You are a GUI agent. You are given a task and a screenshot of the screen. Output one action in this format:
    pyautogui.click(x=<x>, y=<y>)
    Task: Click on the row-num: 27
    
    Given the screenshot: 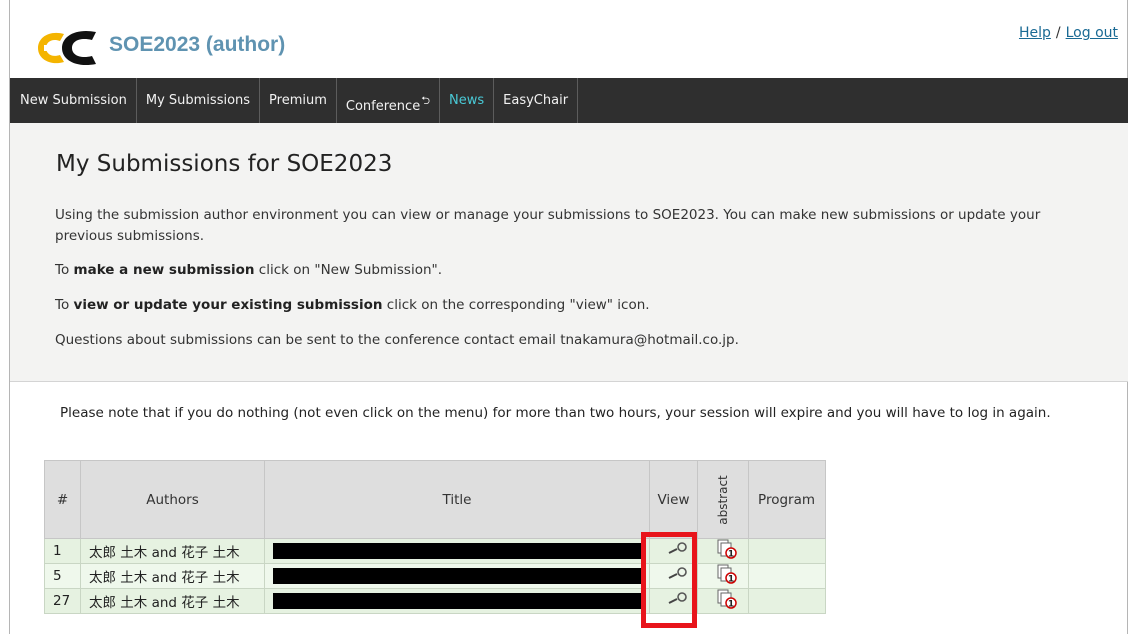 What is the action you would take?
    pyautogui.click(x=62, y=601)
    